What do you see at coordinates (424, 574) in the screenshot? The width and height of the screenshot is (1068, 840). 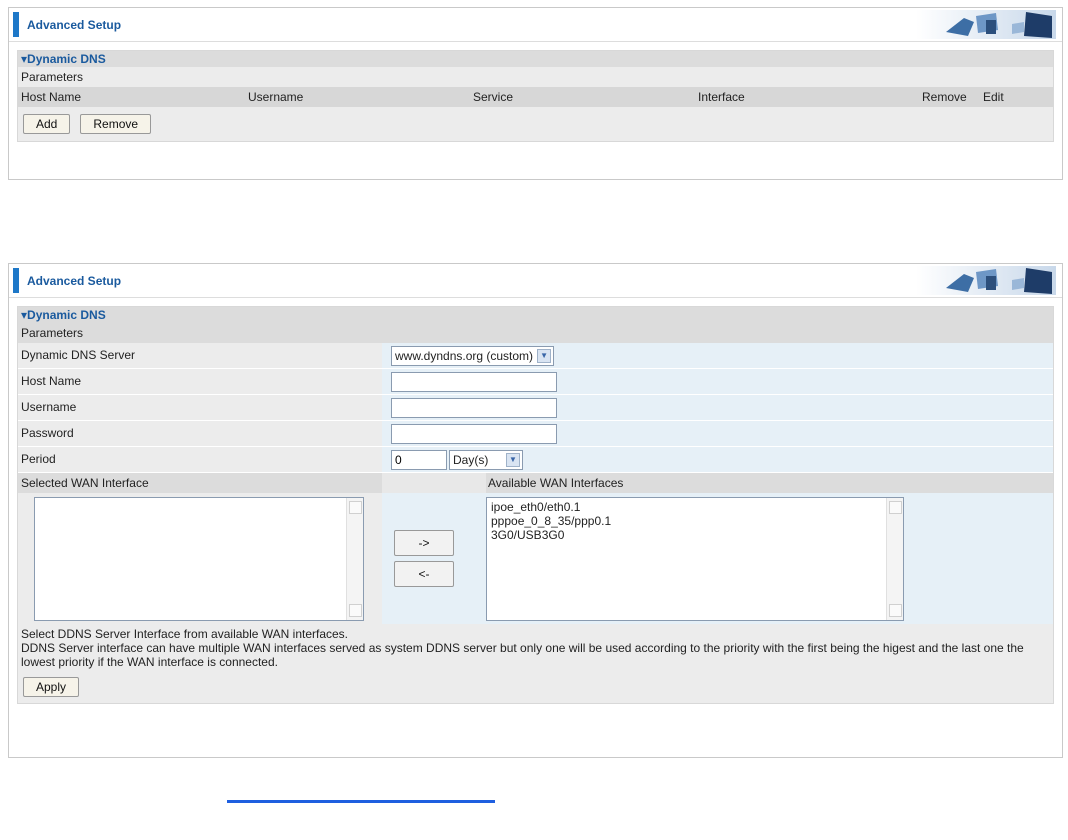 I see `remove-interface-button: <-` at bounding box center [424, 574].